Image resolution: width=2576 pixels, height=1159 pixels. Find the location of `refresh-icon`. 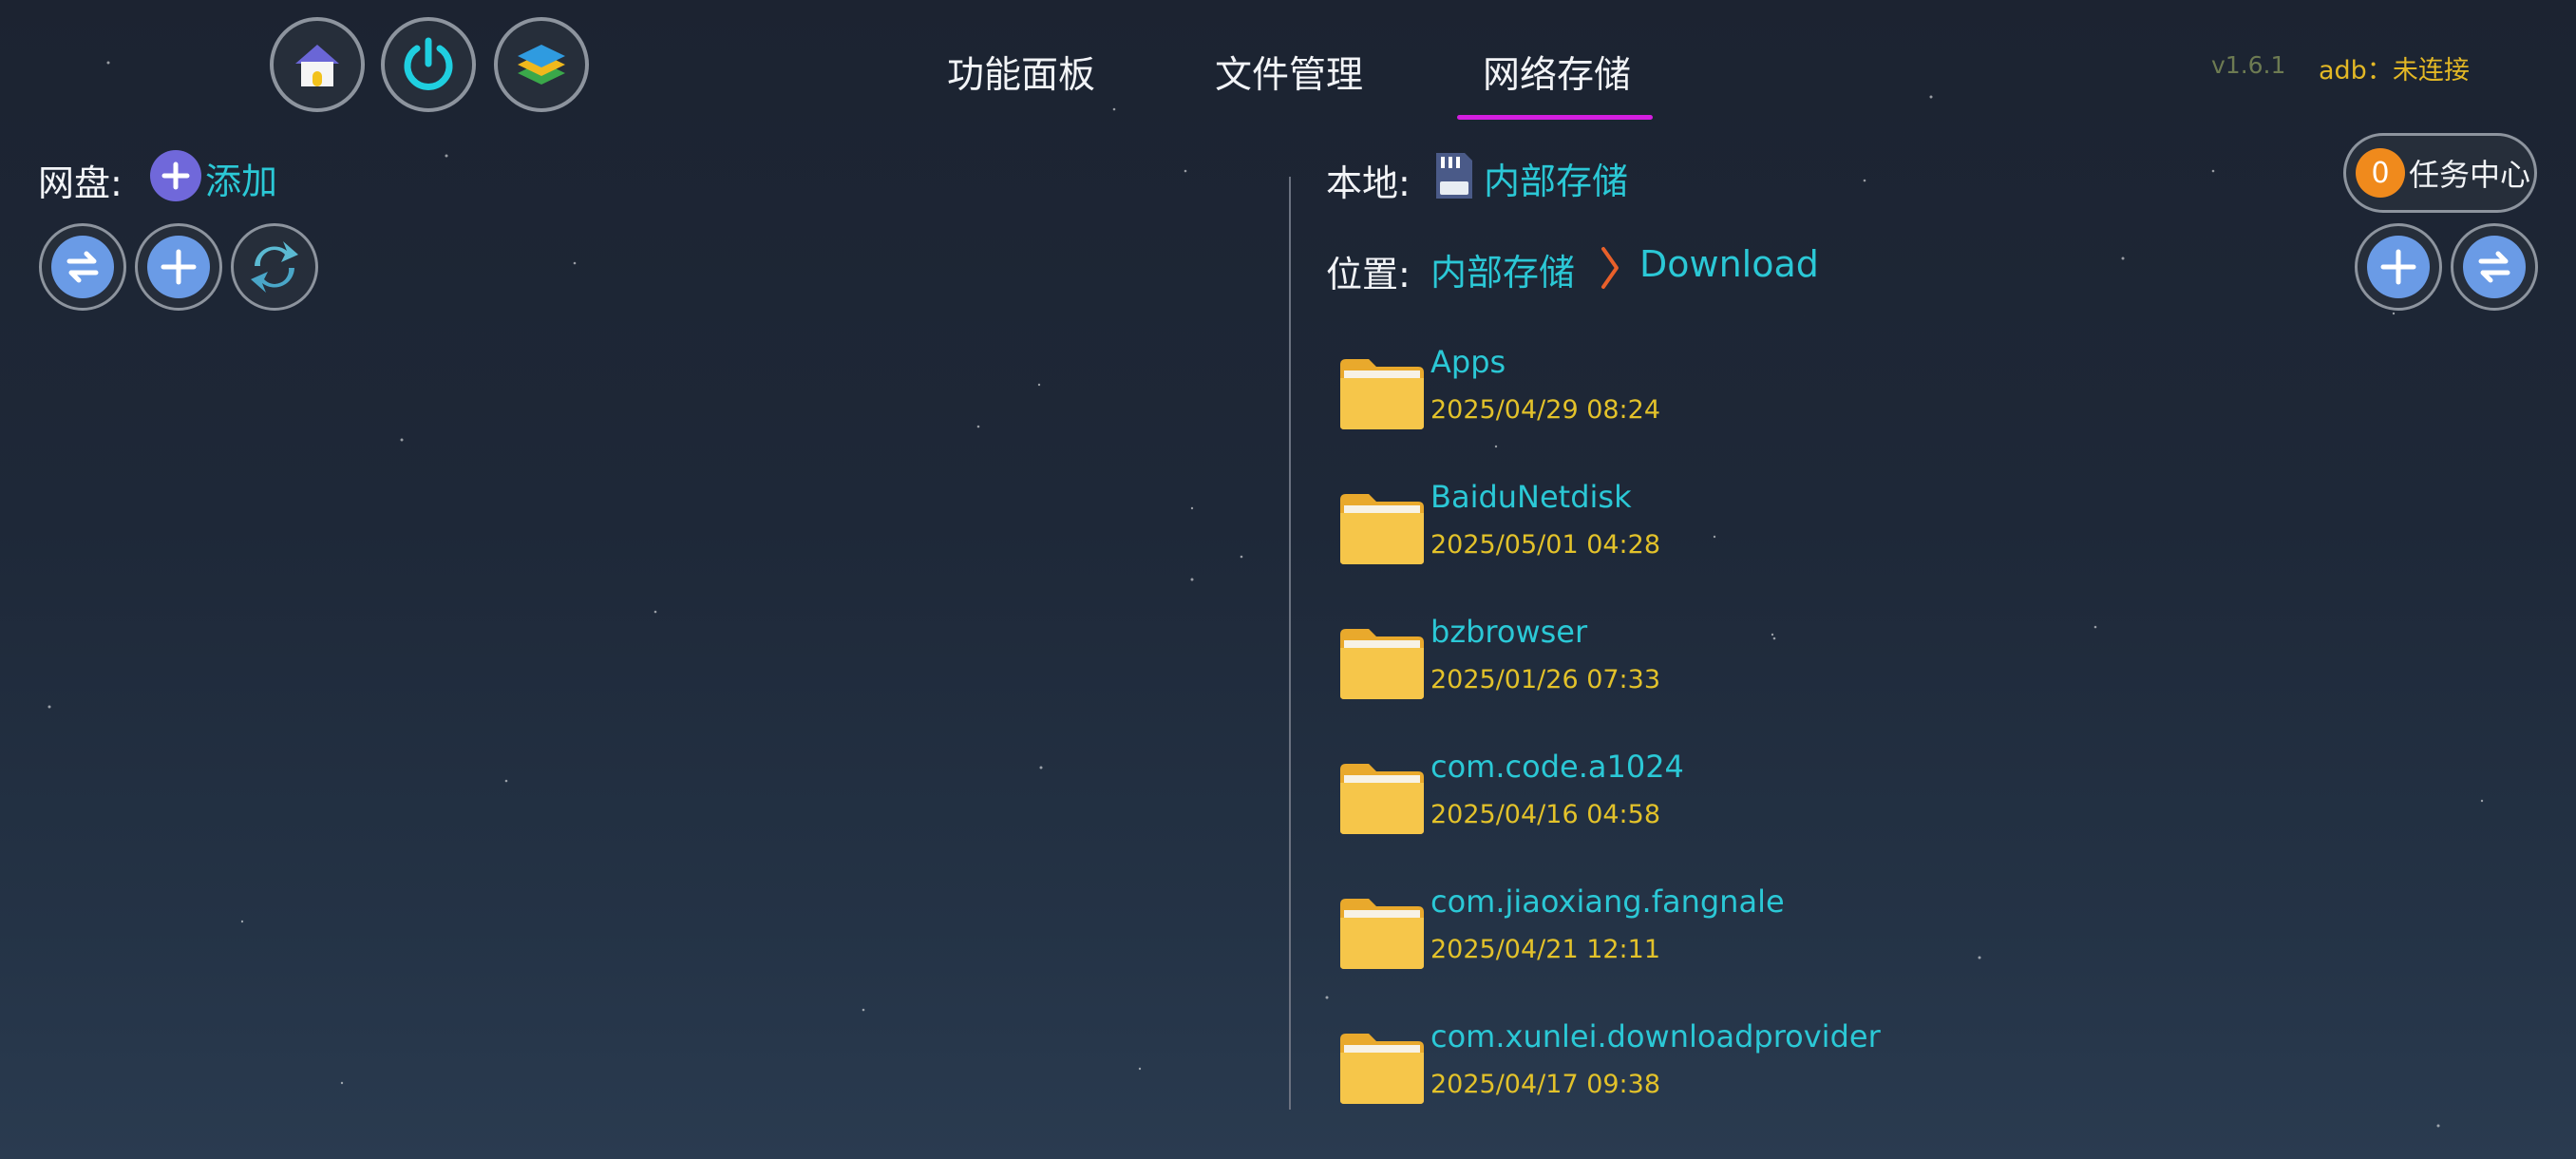

refresh-icon is located at coordinates (274, 267).